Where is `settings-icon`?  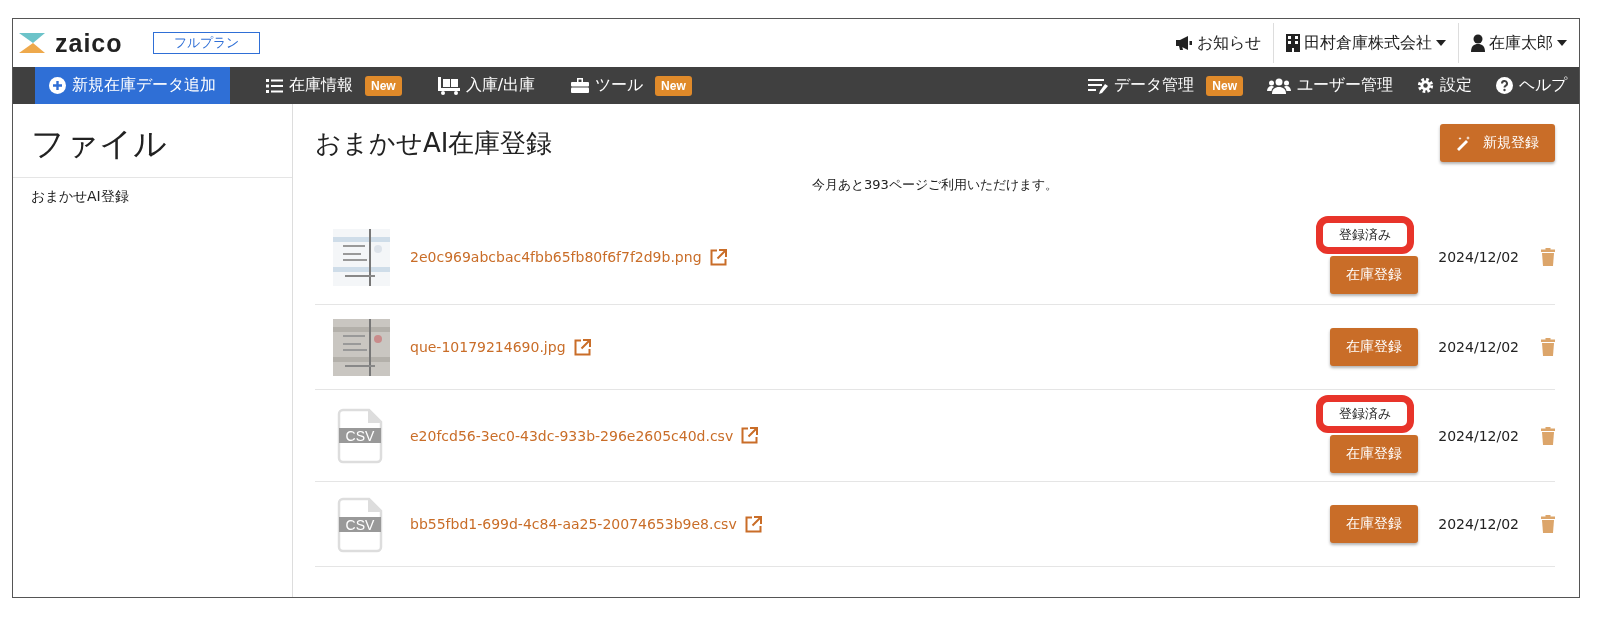 settings-icon is located at coordinates (1425, 85).